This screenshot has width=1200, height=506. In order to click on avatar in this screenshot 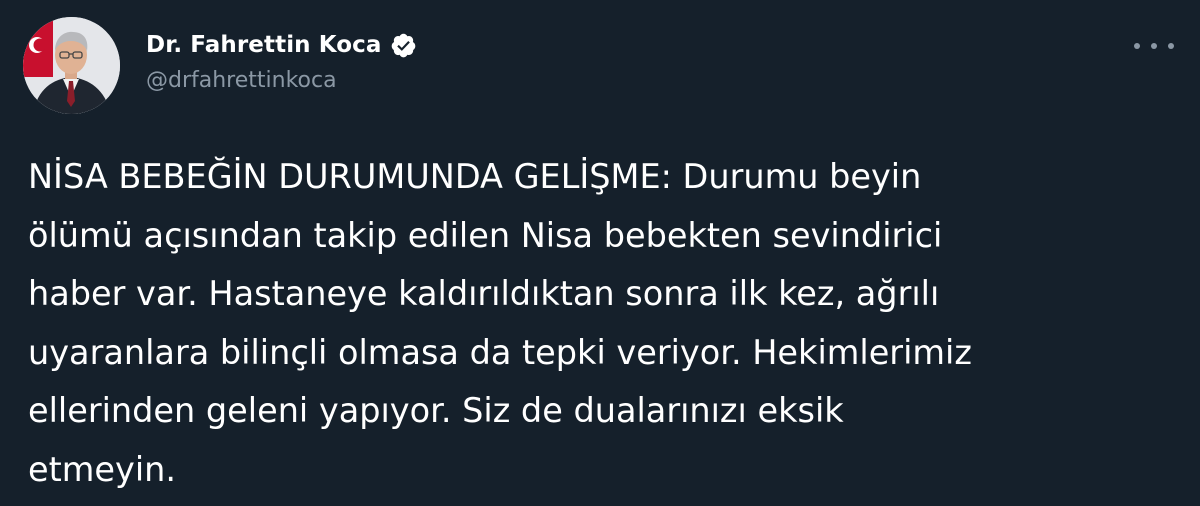, I will do `click(71, 65)`.